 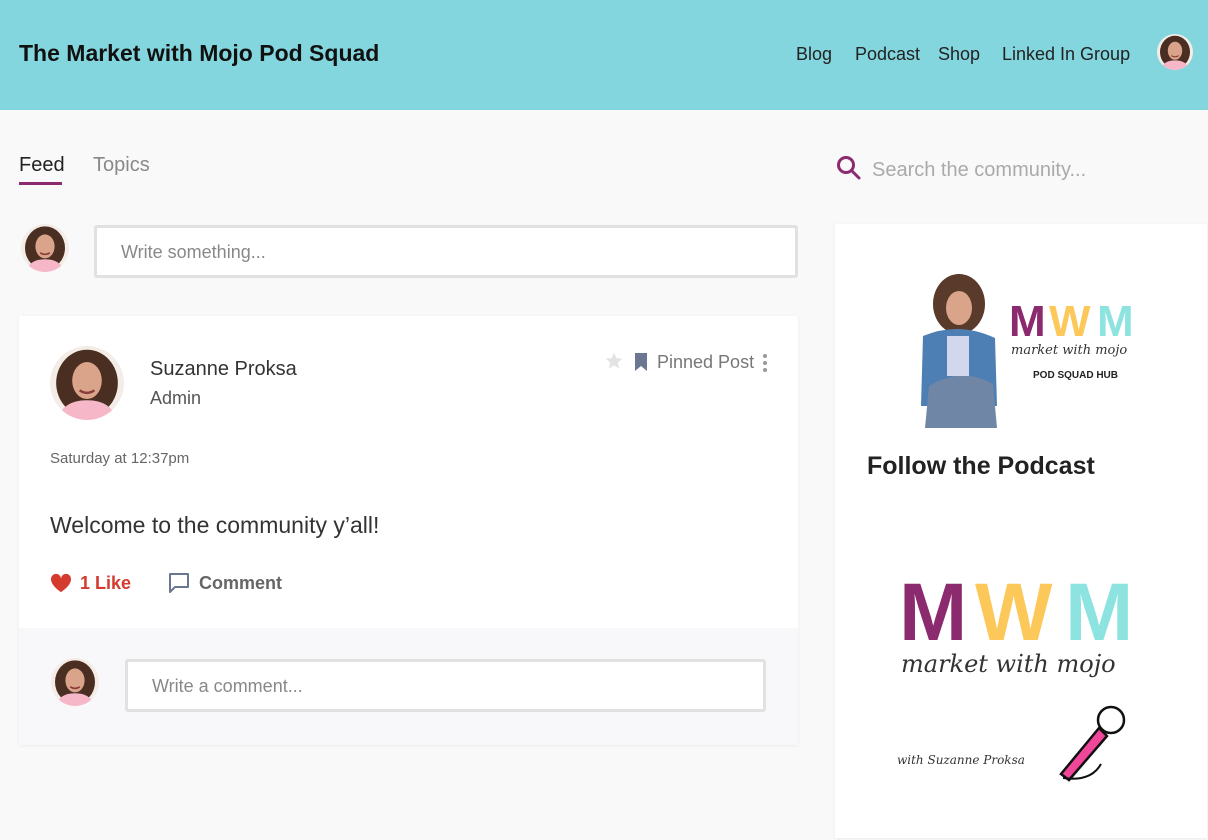 What do you see at coordinates (223, 369) in the screenshot?
I see `author-name: Suzanne Proksa` at bounding box center [223, 369].